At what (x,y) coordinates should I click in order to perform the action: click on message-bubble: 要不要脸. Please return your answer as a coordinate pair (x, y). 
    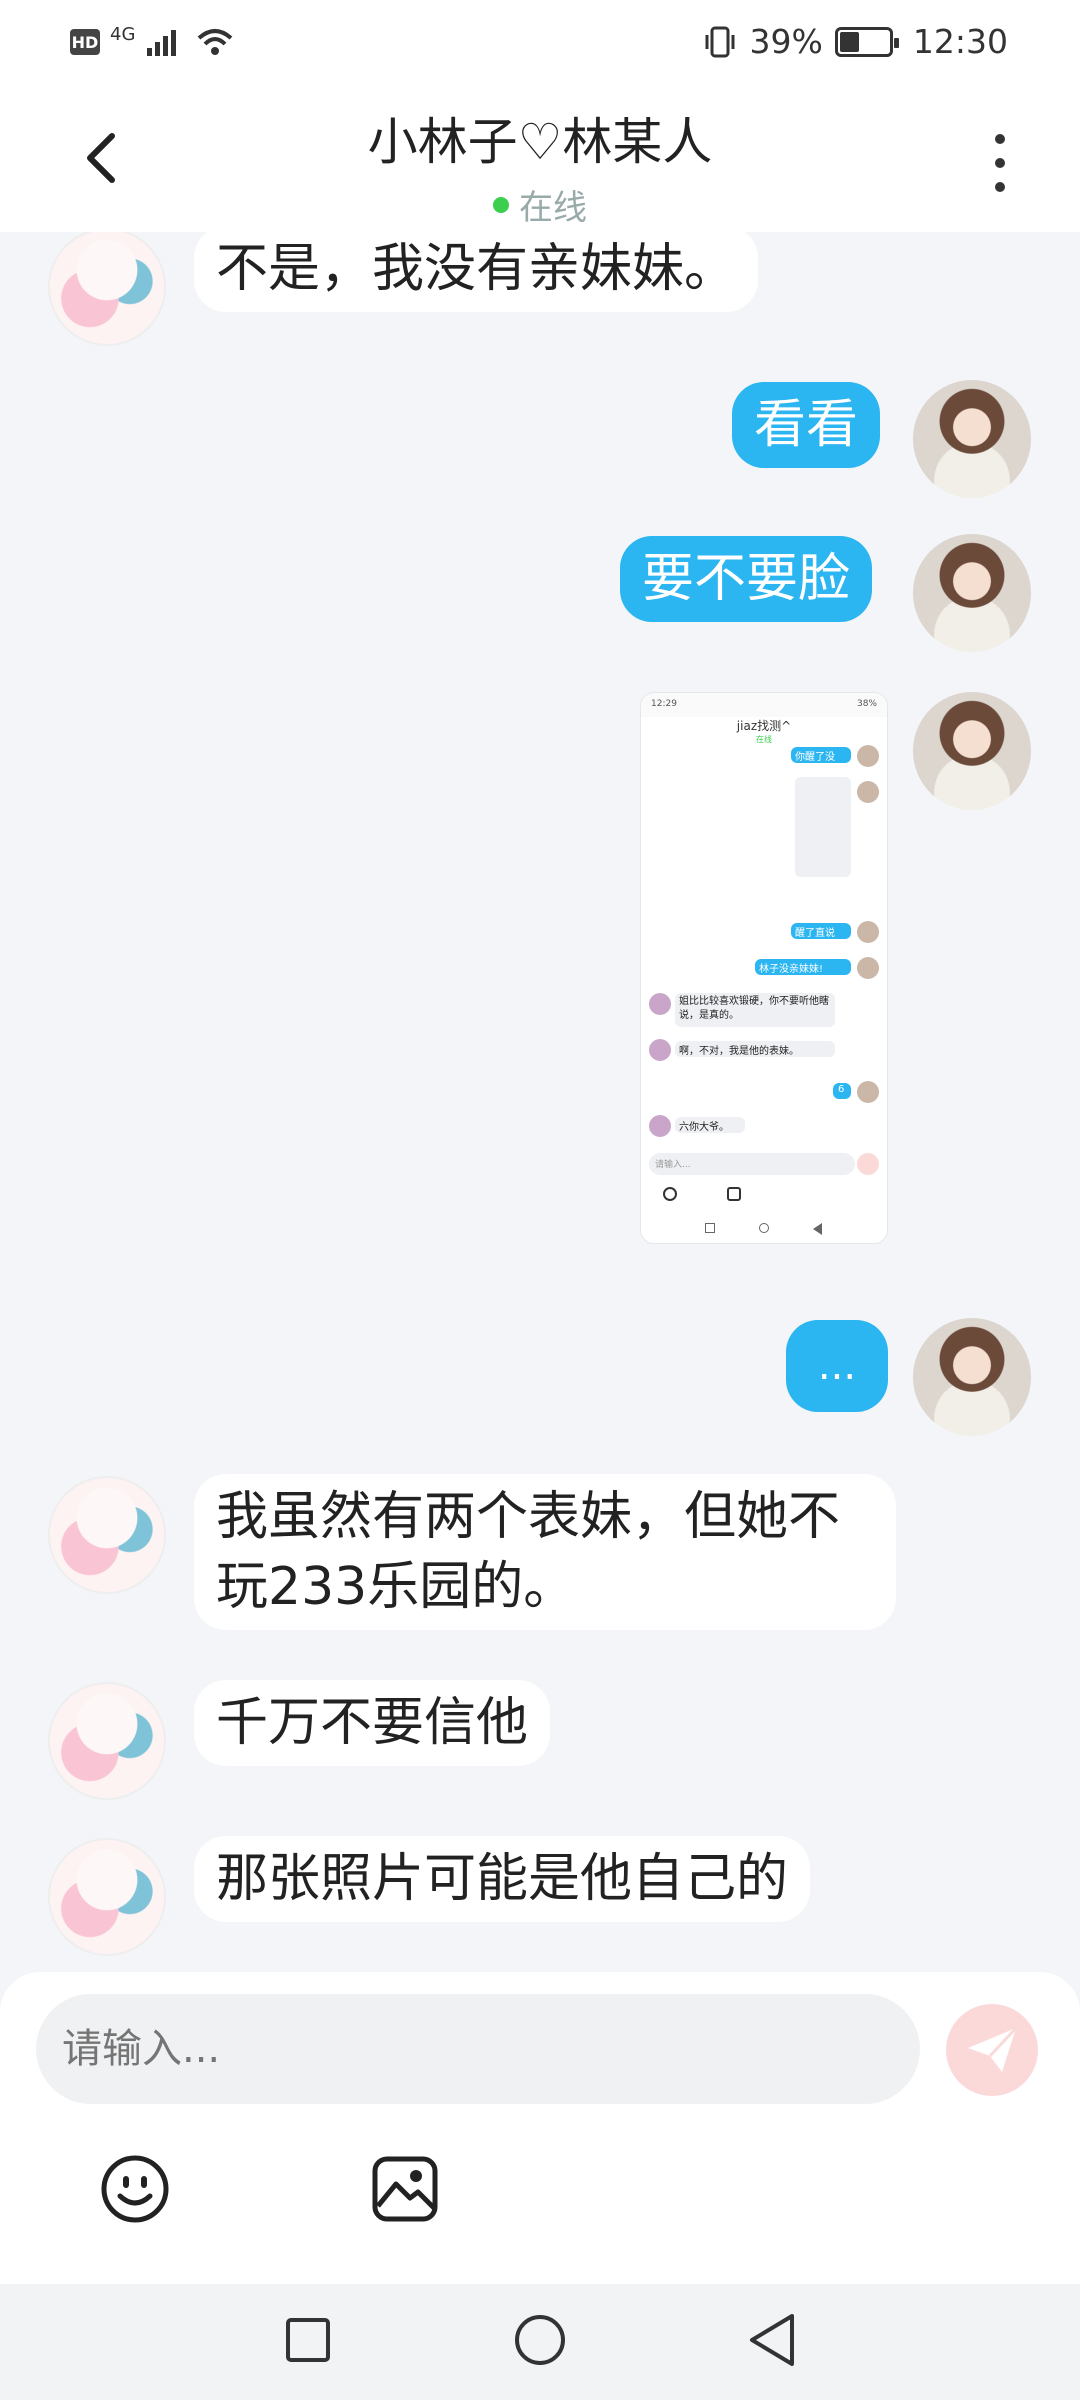
    Looking at the image, I should click on (746, 579).